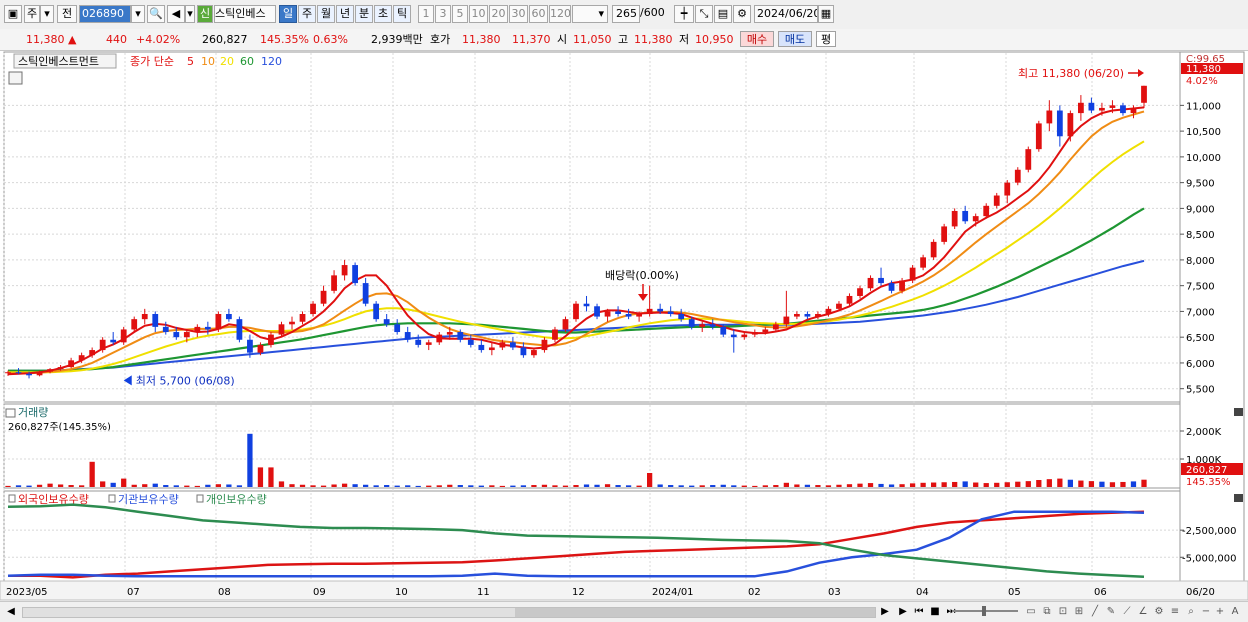 Image resolution: width=1248 pixels, height=622 pixels. Describe the element at coordinates (326, 14) in the screenshot. I see `period-button: 월` at that location.